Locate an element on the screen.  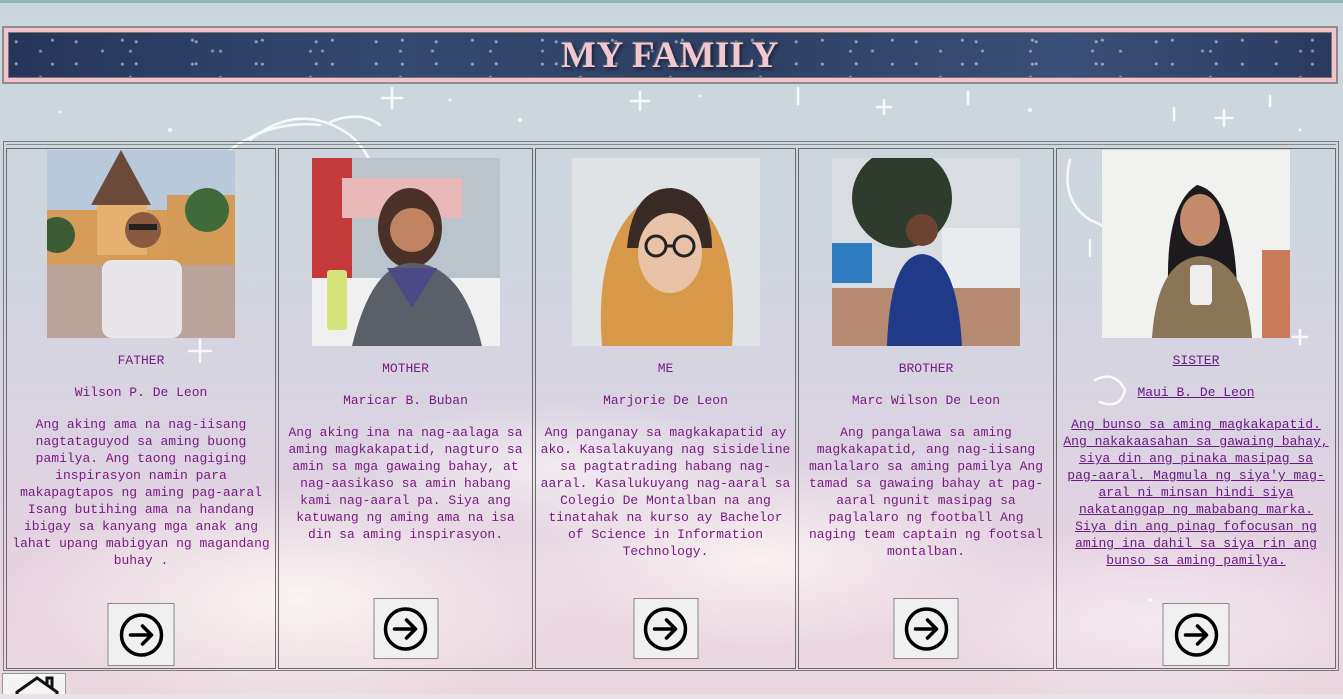
father-next-button is located at coordinates (141, 634).